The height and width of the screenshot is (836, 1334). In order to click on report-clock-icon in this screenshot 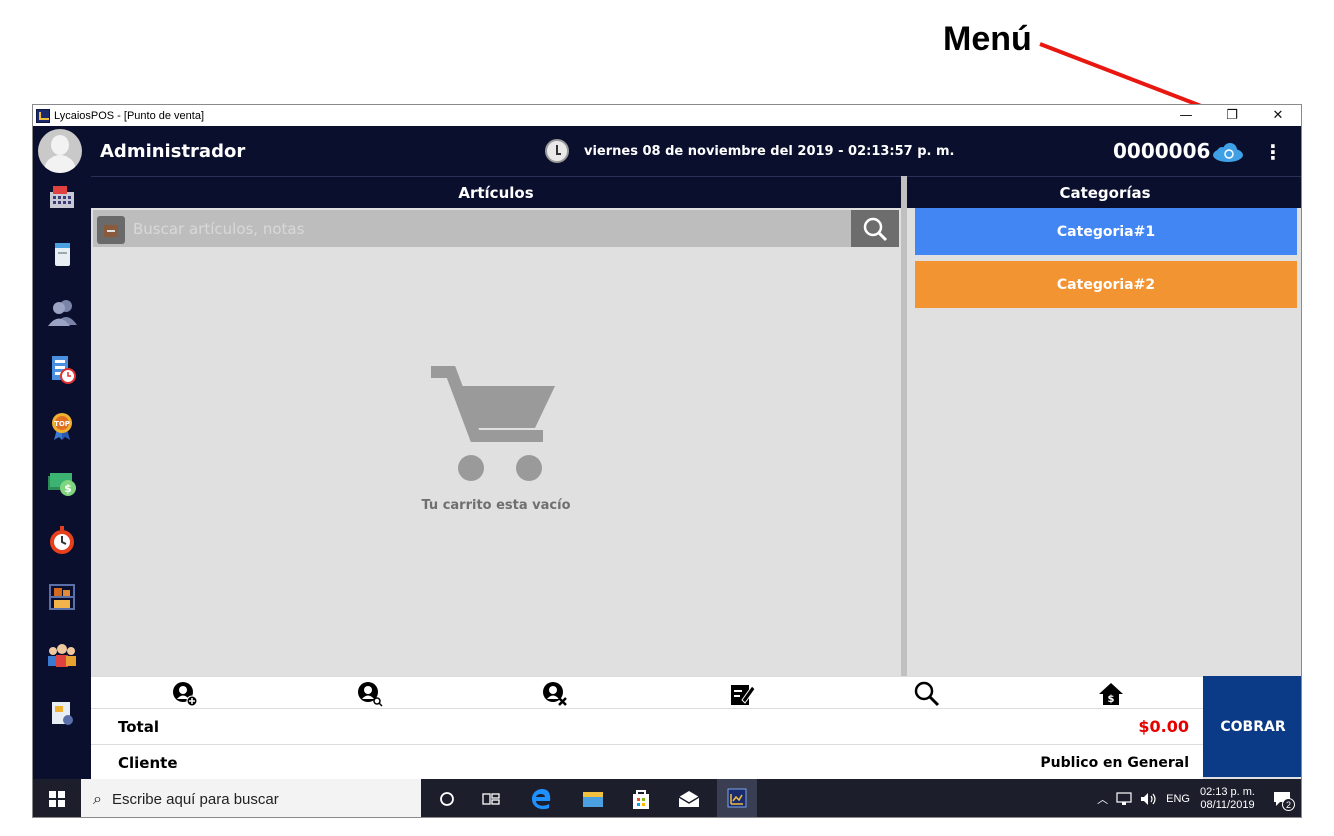, I will do `click(64, 370)`.